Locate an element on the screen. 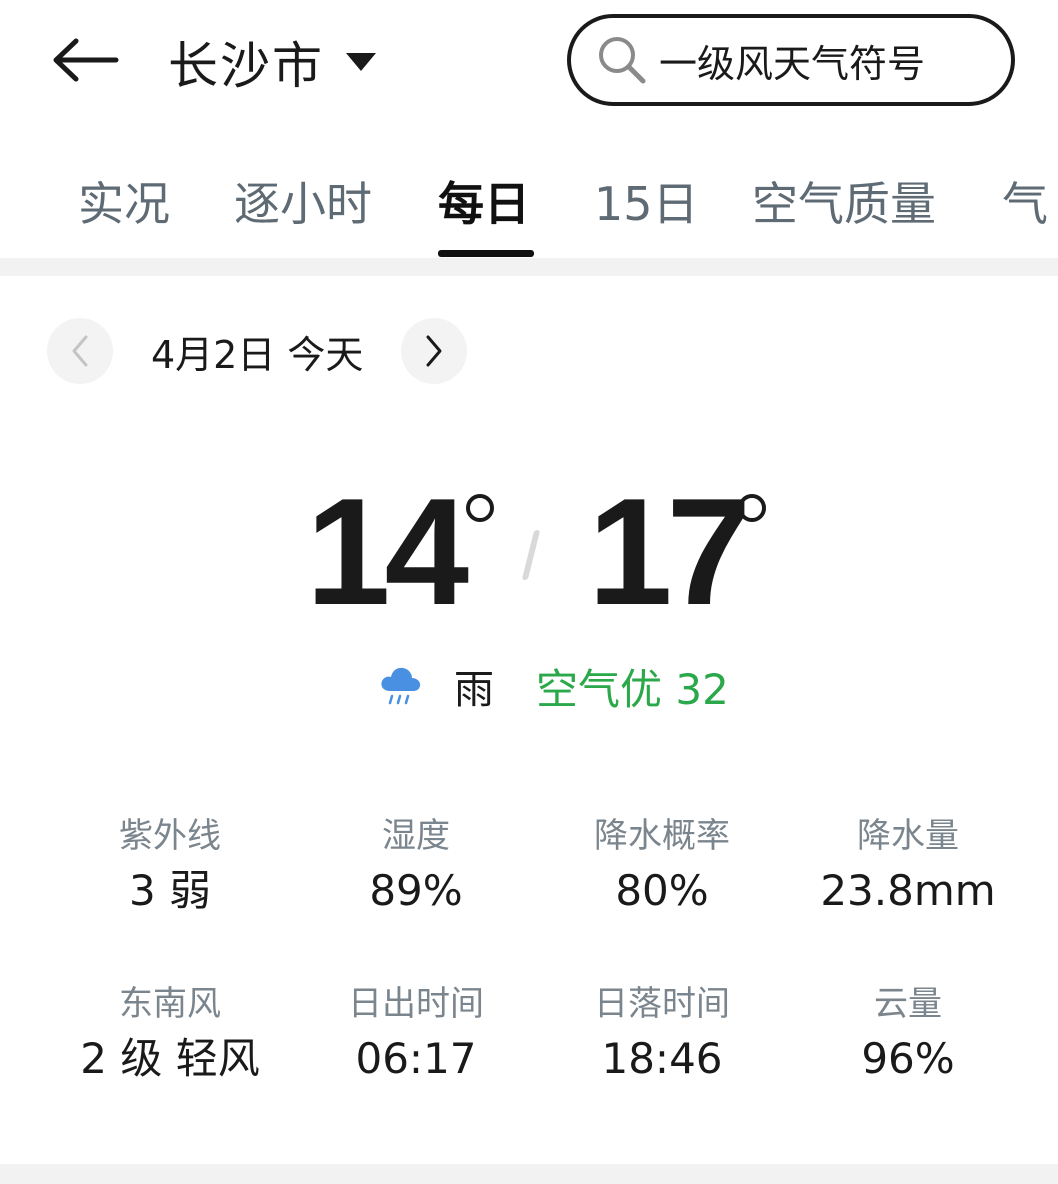  search-icon is located at coordinates (622, 60).